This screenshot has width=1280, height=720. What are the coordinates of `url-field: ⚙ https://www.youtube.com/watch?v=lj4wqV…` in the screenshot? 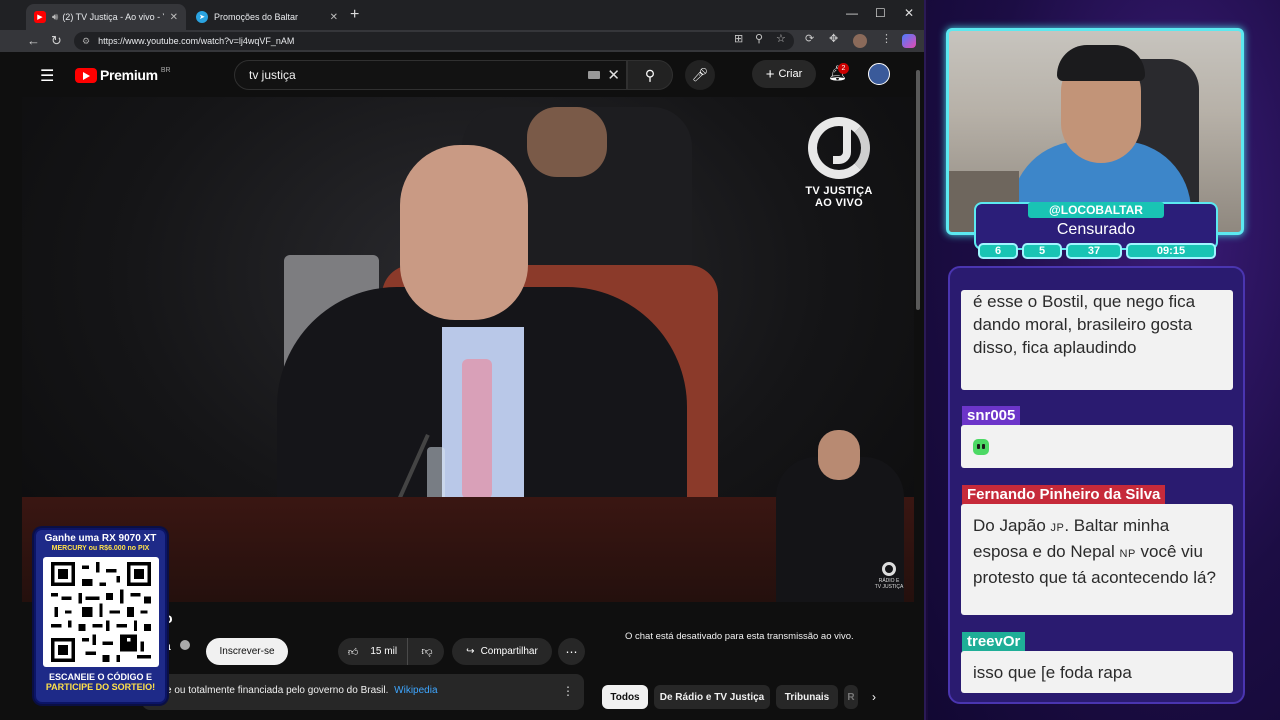 It's located at (434, 41).